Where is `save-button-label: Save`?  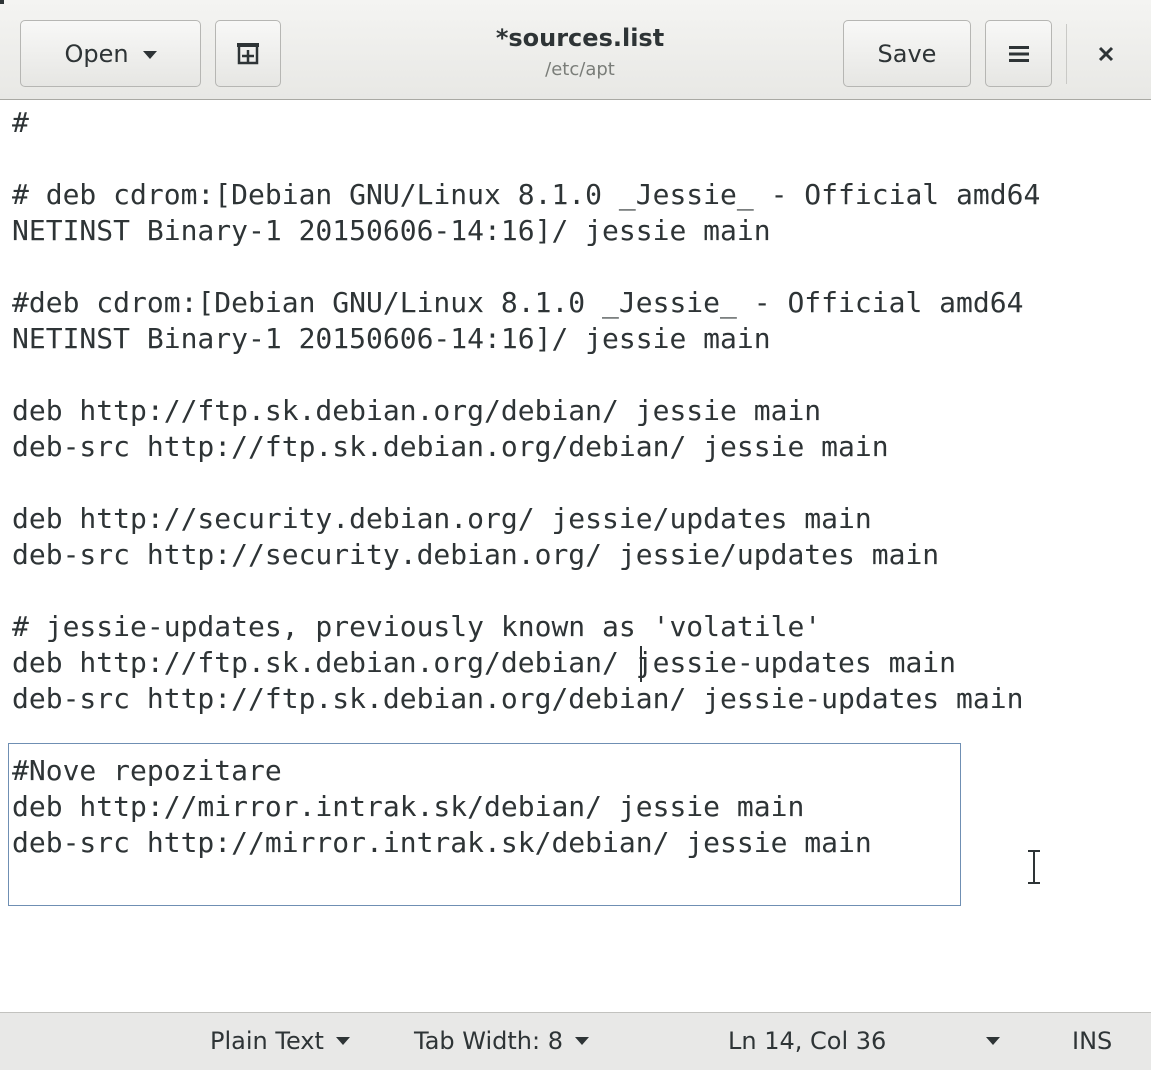
save-button-label: Save is located at coordinates (907, 53).